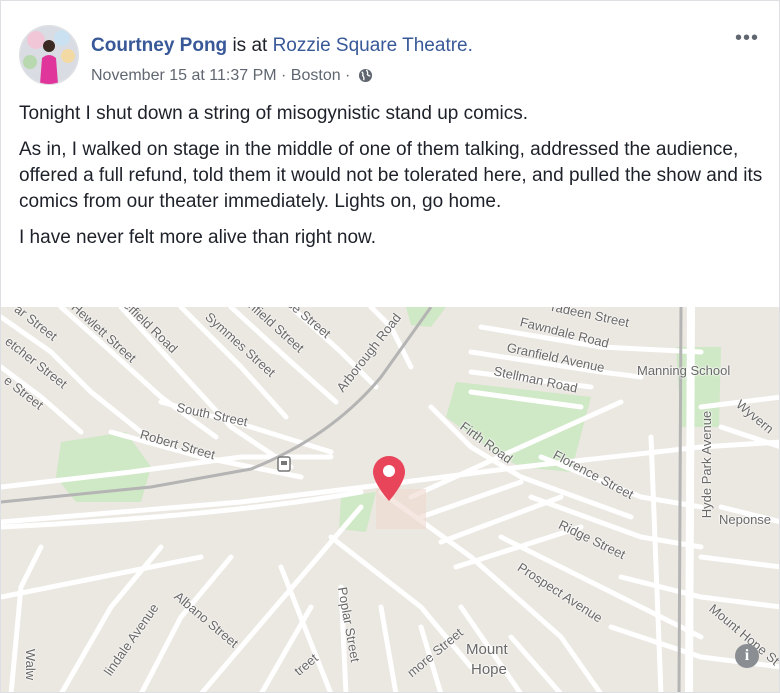 The height and width of the screenshot is (693, 780). What do you see at coordinates (747, 656) in the screenshot?
I see `map-info-icon: i` at bounding box center [747, 656].